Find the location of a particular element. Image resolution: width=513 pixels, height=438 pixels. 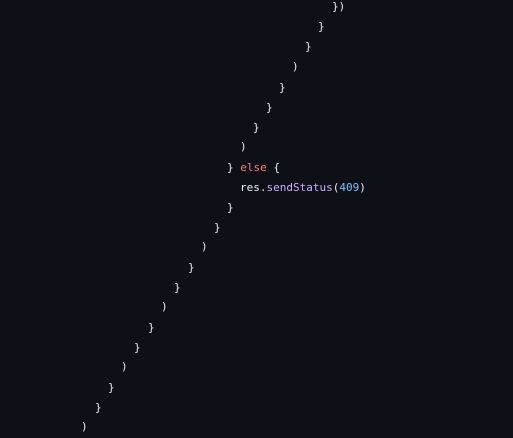

code-line: } else { is located at coordinates (253, 168).